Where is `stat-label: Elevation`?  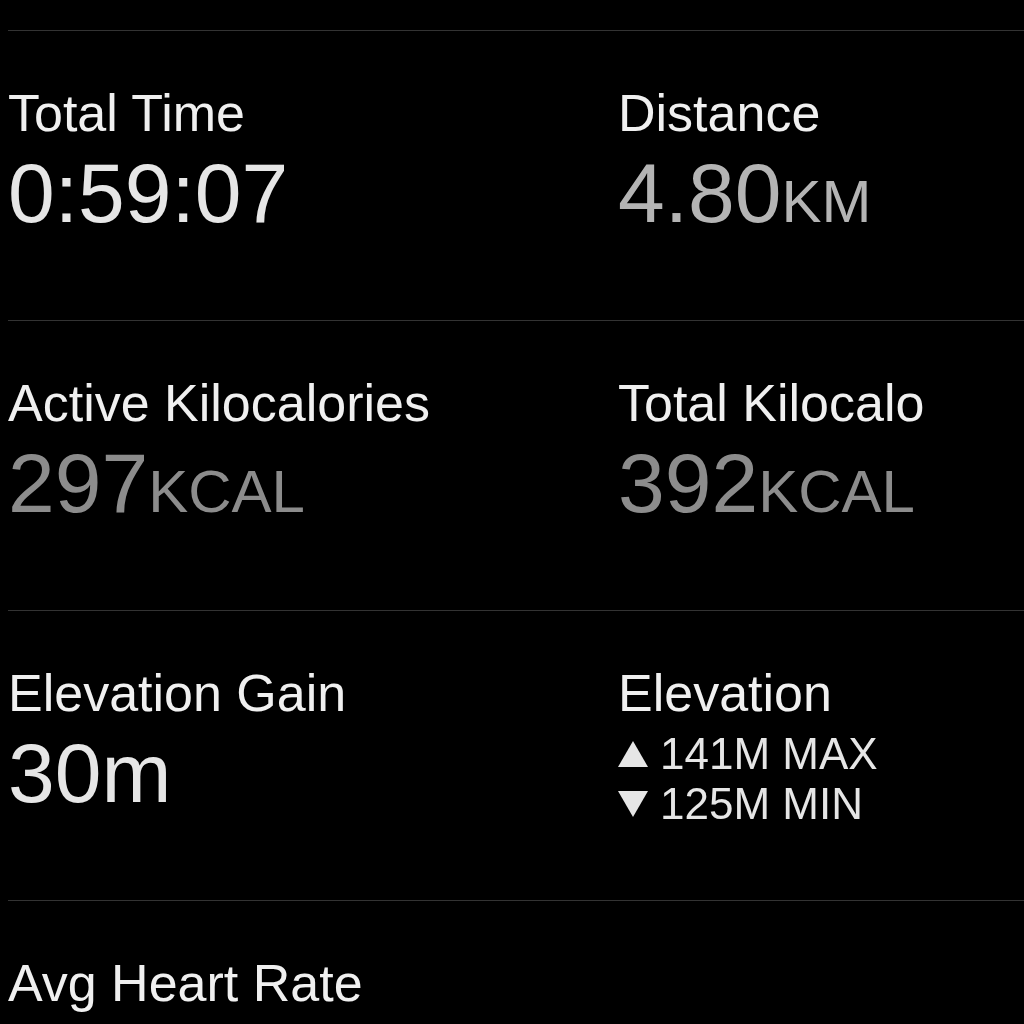
stat-label: Elevation is located at coordinates (725, 693).